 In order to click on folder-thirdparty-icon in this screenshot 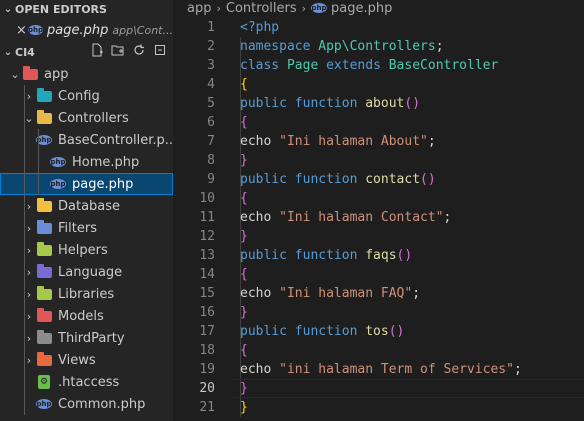, I will do `click(44, 337)`.